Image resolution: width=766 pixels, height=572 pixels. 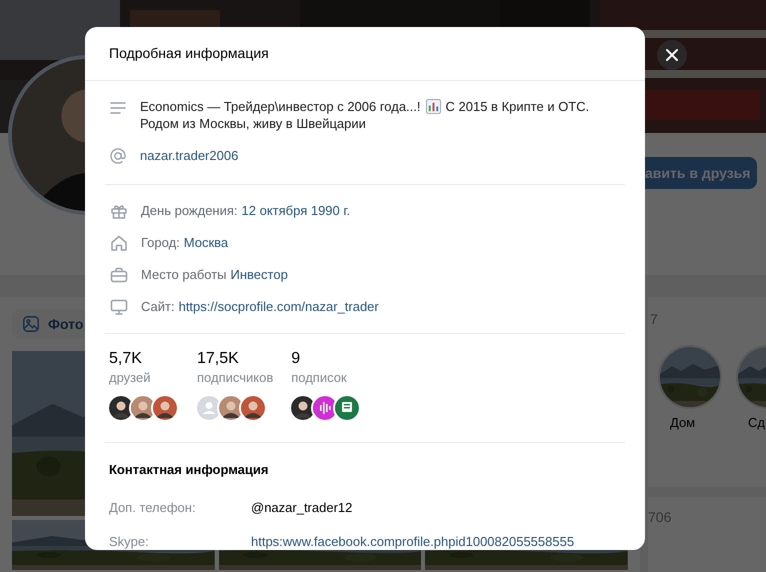 What do you see at coordinates (118, 155) in the screenshot?
I see `at-sign-icon` at bounding box center [118, 155].